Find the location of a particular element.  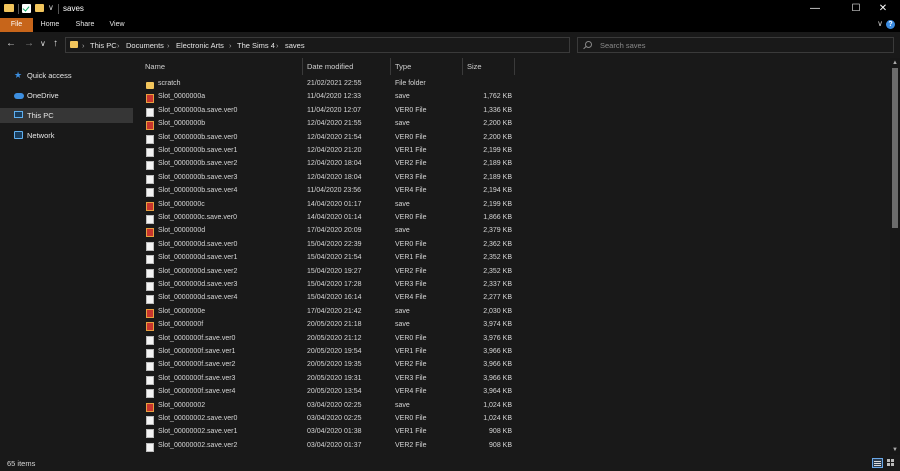

breadcrumb-saves: saves is located at coordinates (295, 45).